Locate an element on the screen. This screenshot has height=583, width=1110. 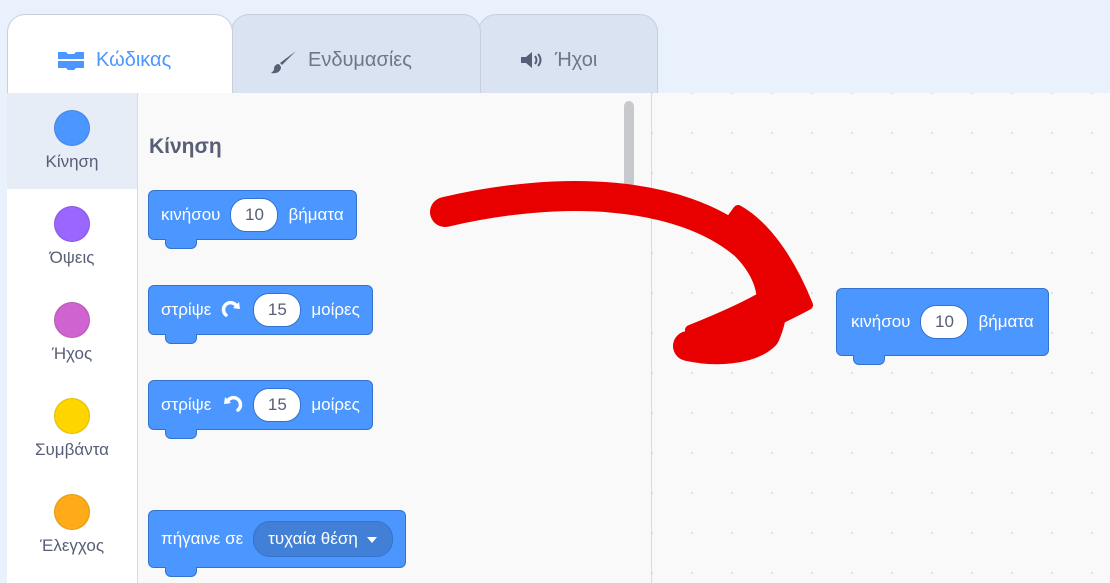
category-events: Συμβάντα is located at coordinates (72, 429).